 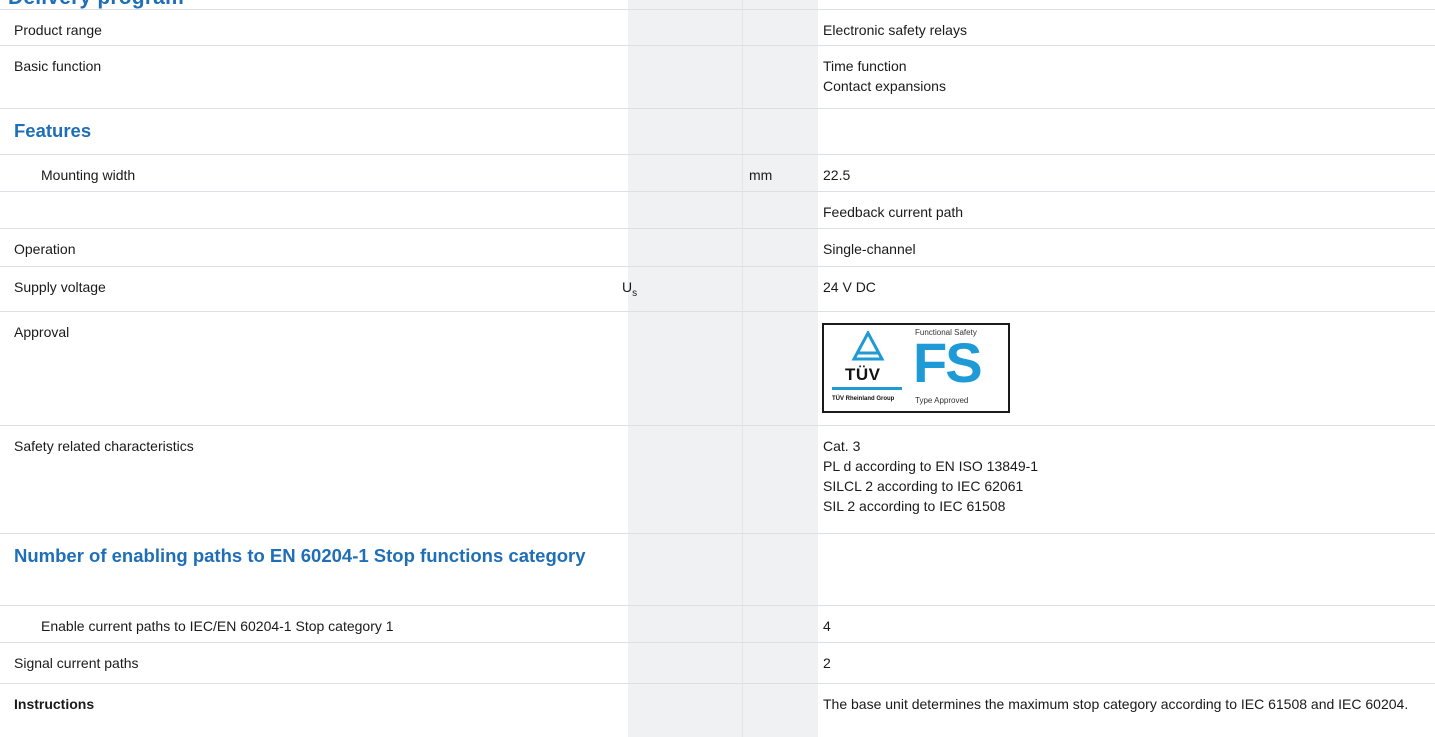 What do you see at coordinates (104, 446) in the screenshot?
I see `row-label: Safety related characteristics` at bounding box center [104, 446].